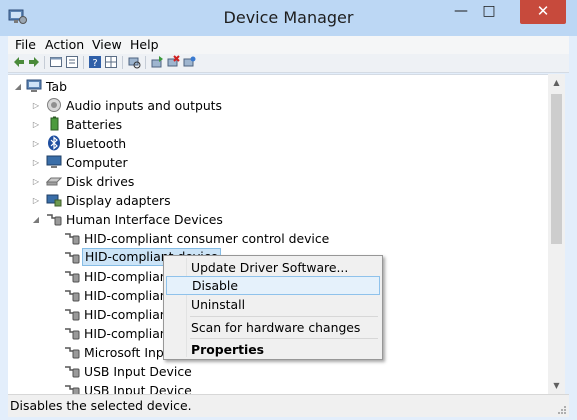 Image resolution: width=577 pixels, height=420 pixels. What do you see at coordinates (56, 86) in the screenshot?
I see `tree-root-label: Tab` at bounding box center [56, 86].